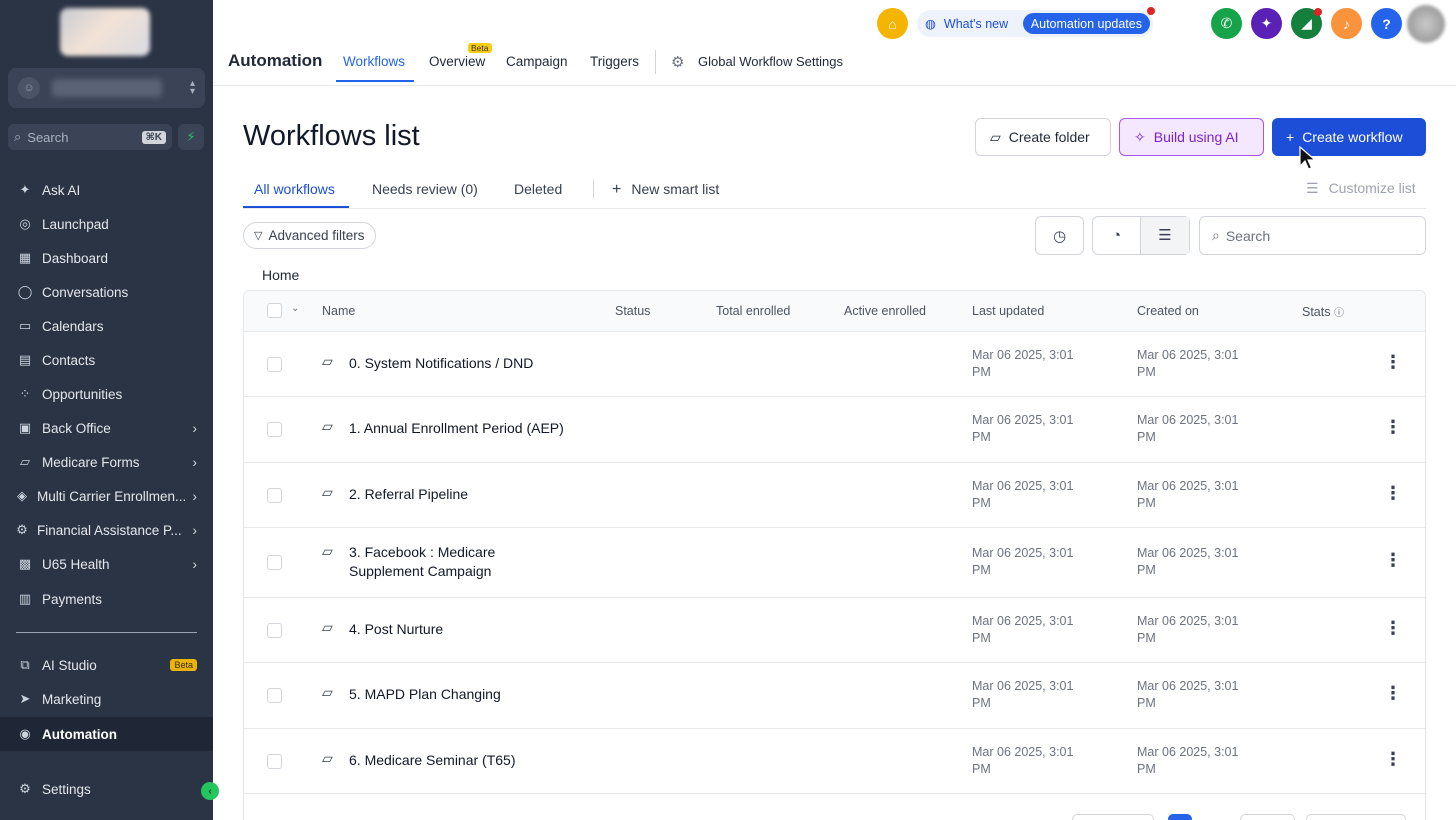 The image size is (1456, 820). Describe the element at coordinates (106, 224) in the screenshot. I see `sidebar-item-launchpad: ◎ Launchpad` at that location.